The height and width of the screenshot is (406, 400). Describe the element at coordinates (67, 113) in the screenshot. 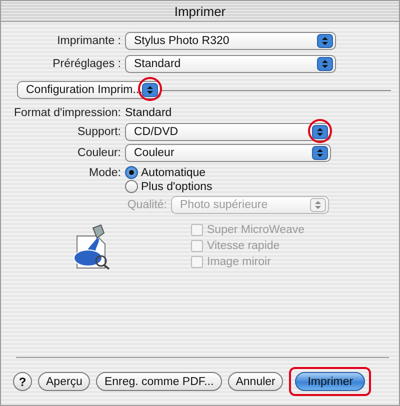

I see `field-label: Format d'impression:` at that location.